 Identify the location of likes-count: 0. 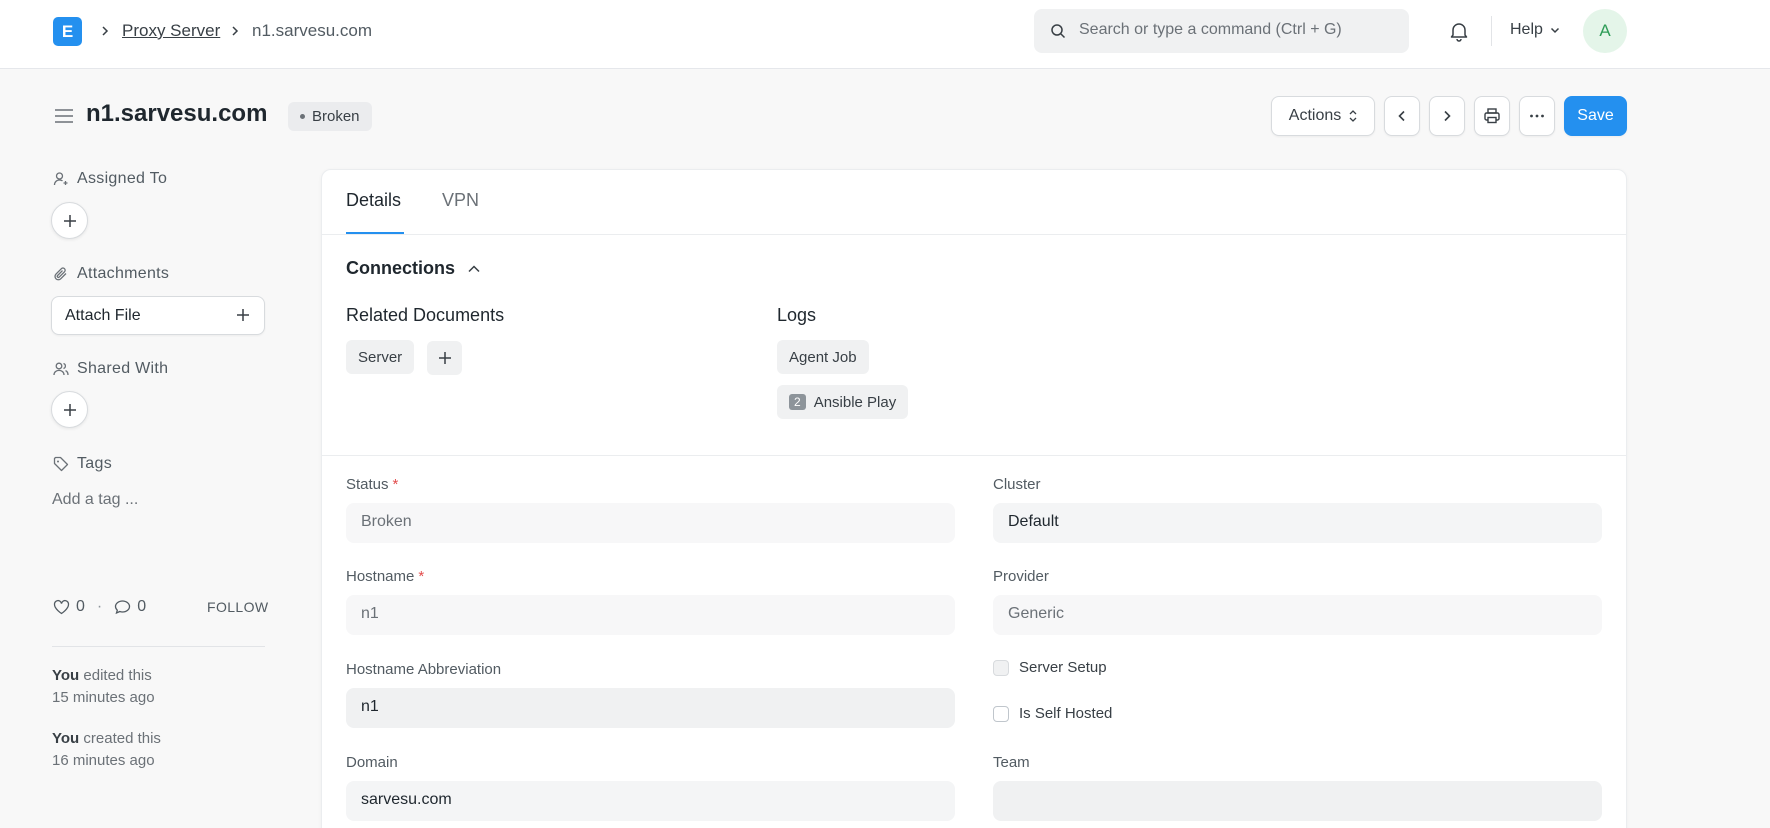
(80, 606).